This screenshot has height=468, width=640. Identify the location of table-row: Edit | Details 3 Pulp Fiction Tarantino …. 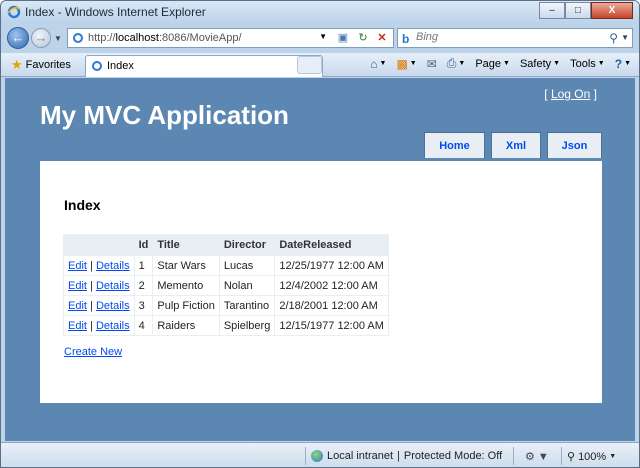
(226, 305).